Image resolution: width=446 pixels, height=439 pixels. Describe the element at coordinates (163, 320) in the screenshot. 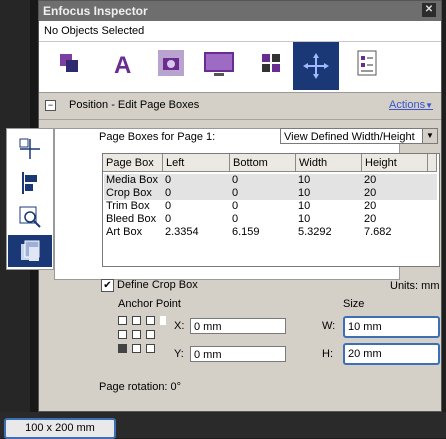

I see `anchor-spacer` at that location.